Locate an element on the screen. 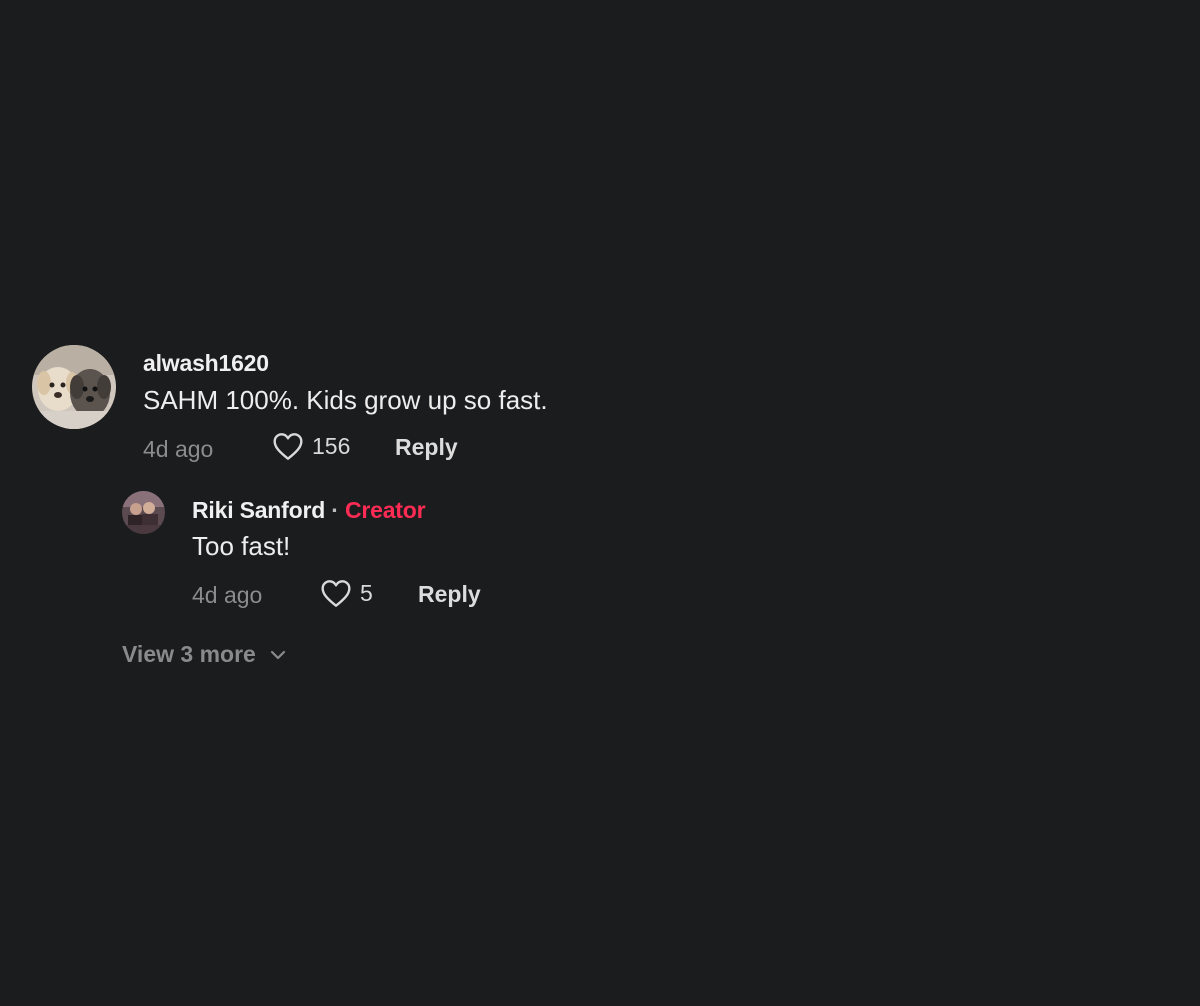 Image resolution: width=1200 pixels, height=1006 pixels. comment-reply-button: Reply is located at coordinates (426, 447).